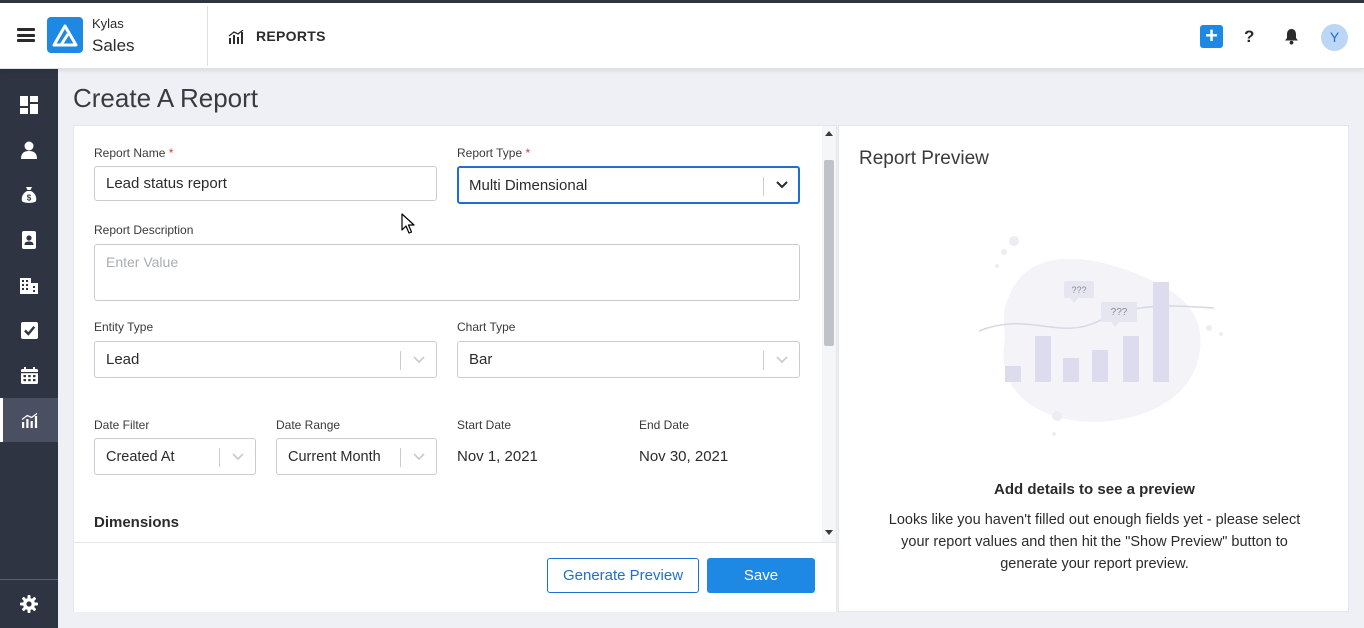  I want to click on bell-icon, so click(1291, 39).